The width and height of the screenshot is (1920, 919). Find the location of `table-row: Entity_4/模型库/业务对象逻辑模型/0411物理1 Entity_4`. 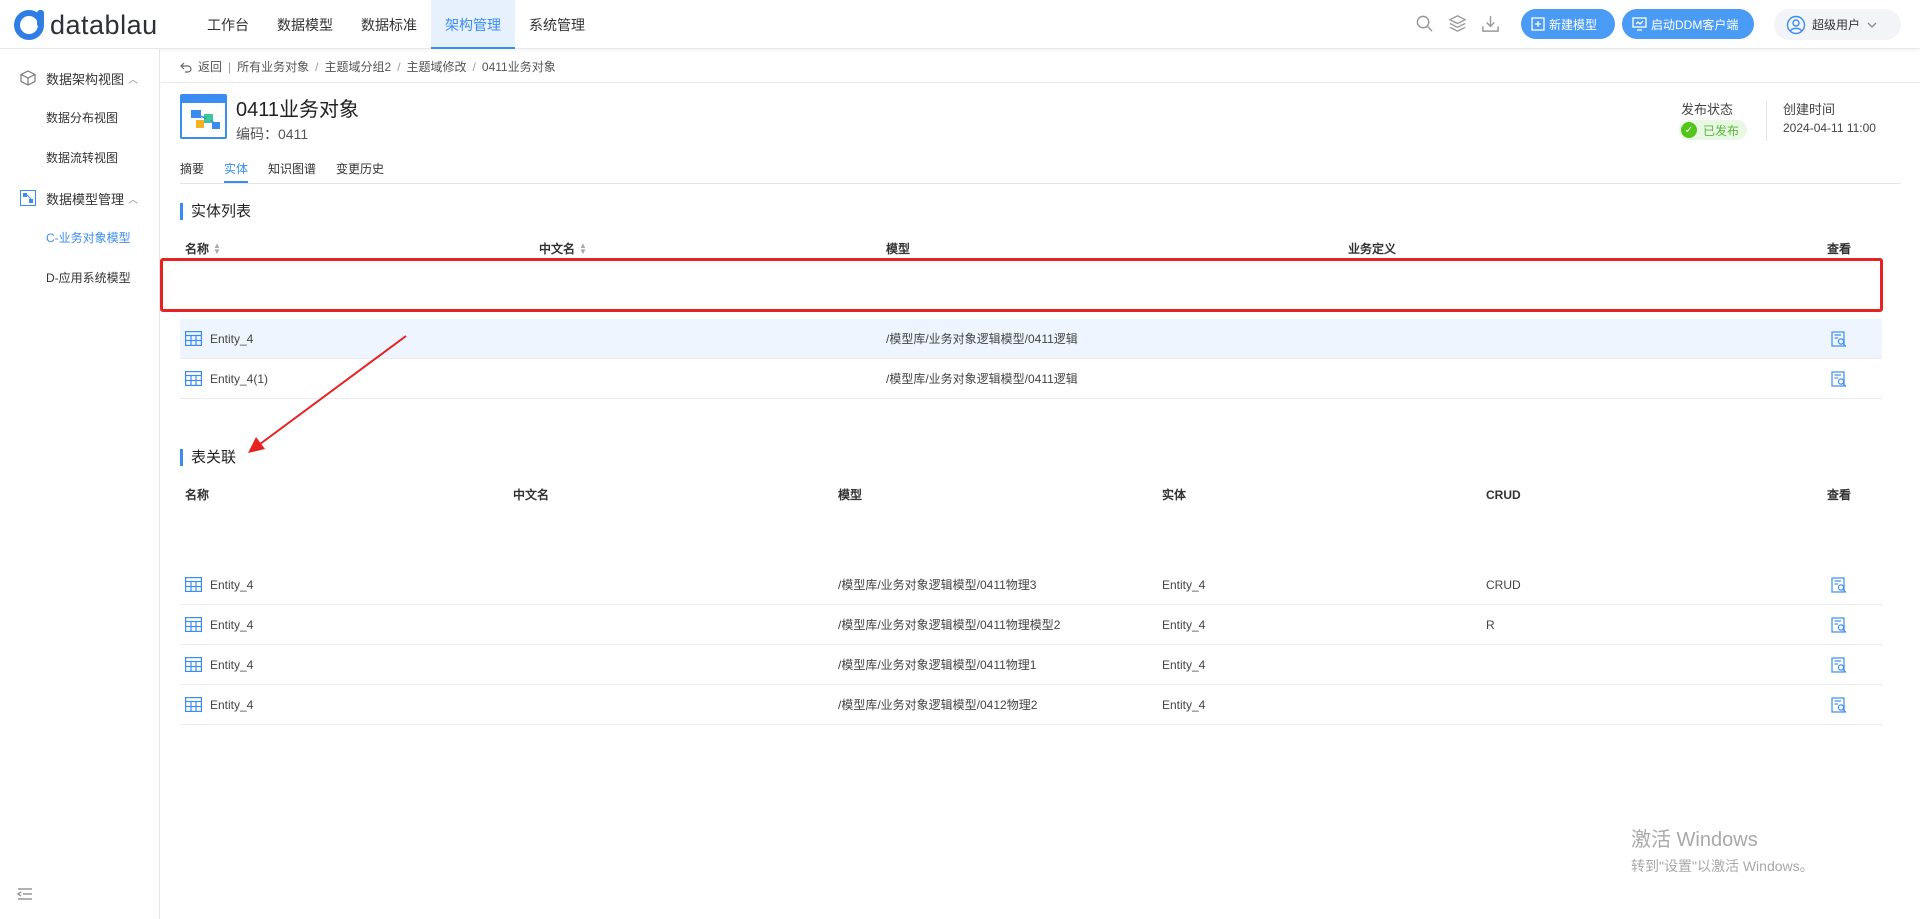

table-row: Entity_4/模型库/业务对象逻辑模型/0411物理1 Entity_4 is located at coordinates (1031, 665).